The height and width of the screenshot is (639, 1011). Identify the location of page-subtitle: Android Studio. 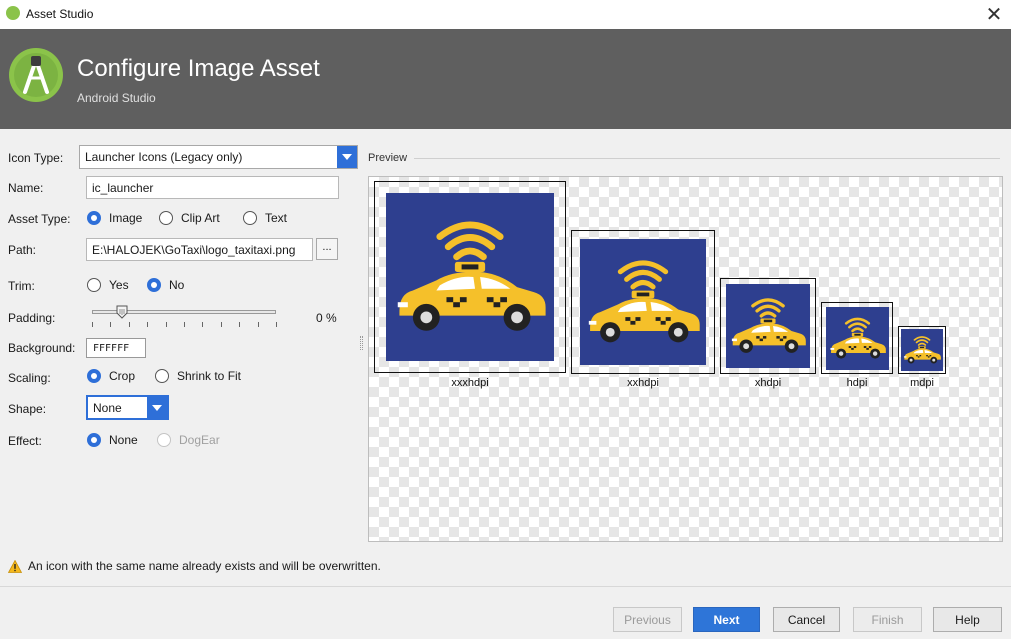
(116, 98).